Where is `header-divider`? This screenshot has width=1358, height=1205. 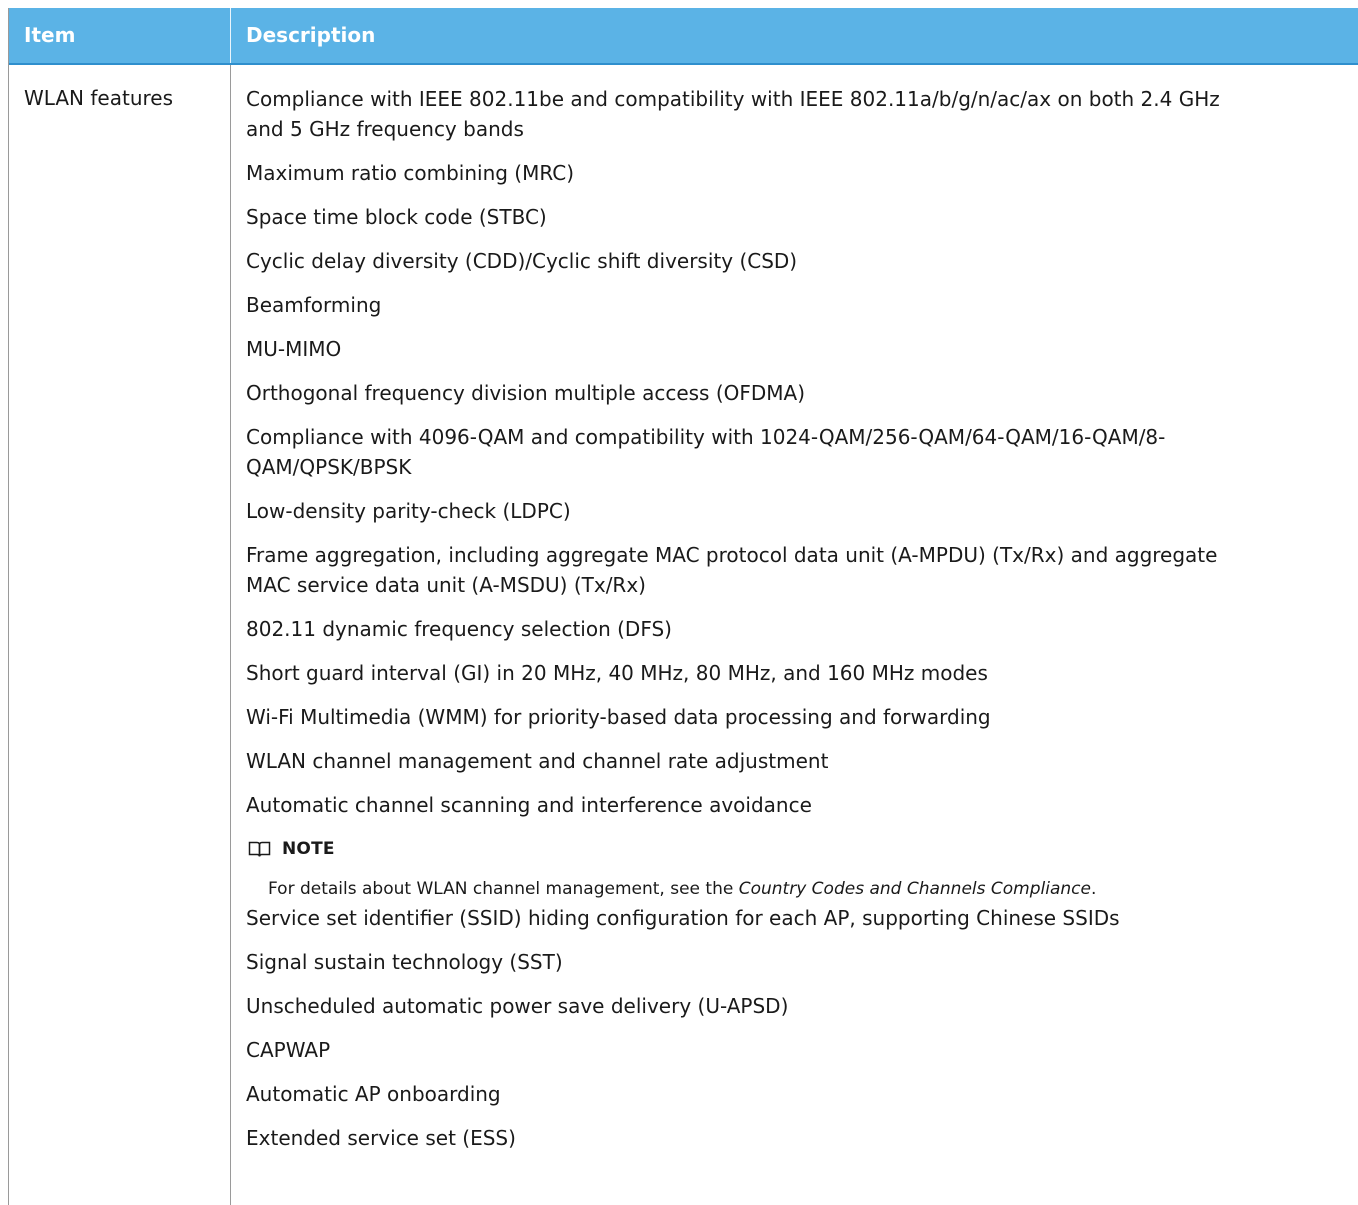
header-divider is located at coordinates (230, 35).